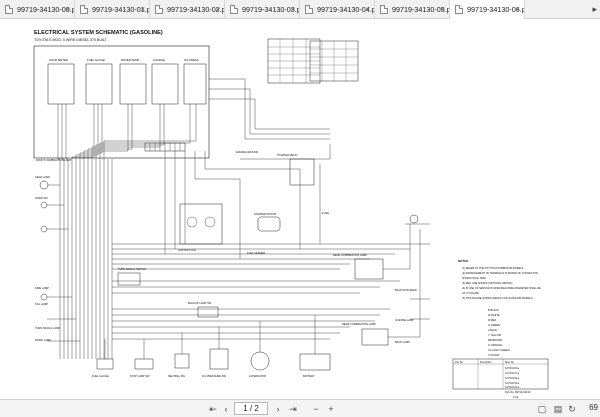  Describe the element at coordinates (459, 362) in the screenshot. I see `parts-table-header: Part No.` at that location.